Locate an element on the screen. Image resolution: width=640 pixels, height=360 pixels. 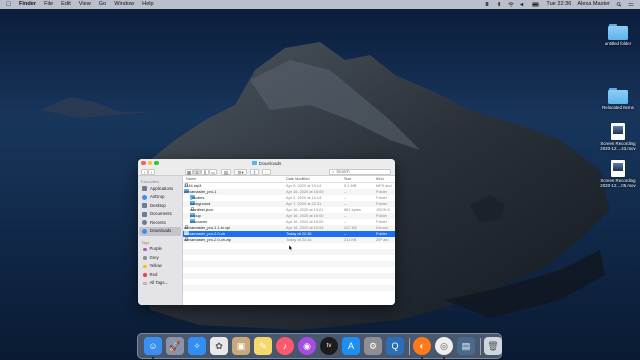
dock-glyph: ▣ is located at coordinates (241, 346).